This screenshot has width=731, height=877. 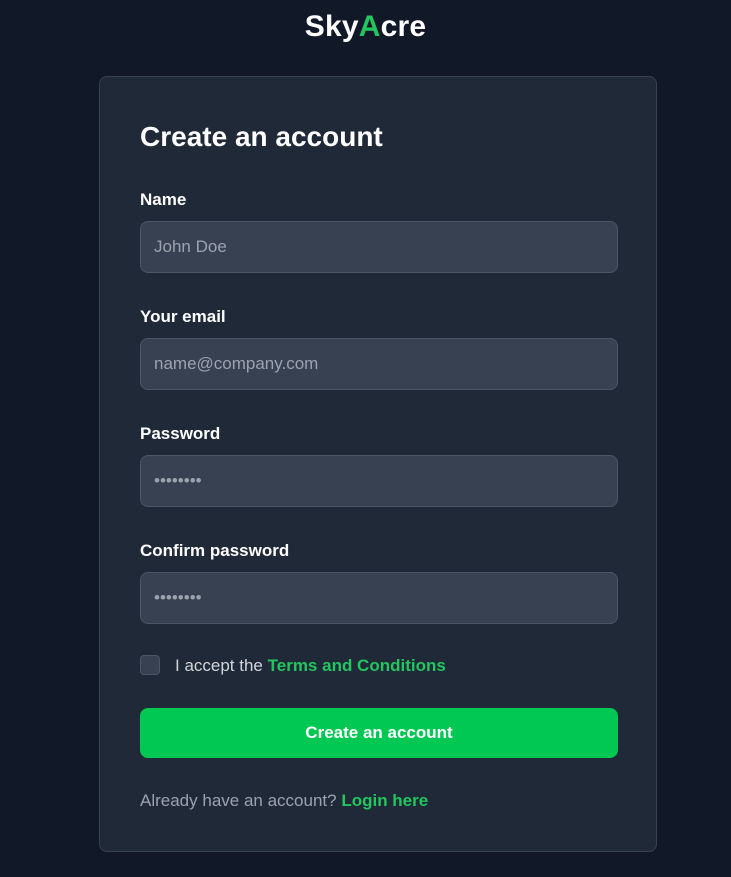 What do you see at coordinates (163, 199) in the screenshot?
I see `name-label: Name` at bounding box center [163, 199].